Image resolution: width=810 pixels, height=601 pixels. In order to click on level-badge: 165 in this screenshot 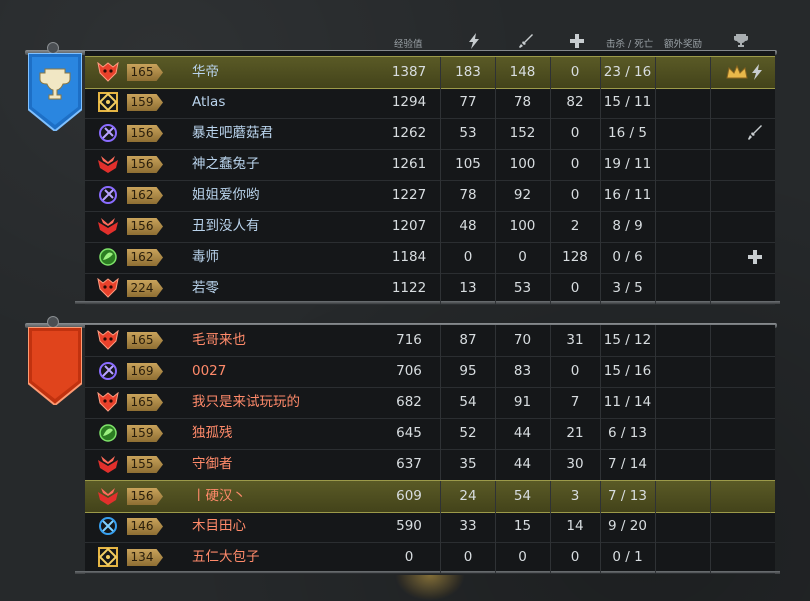, I will do `click(145, 340)`.